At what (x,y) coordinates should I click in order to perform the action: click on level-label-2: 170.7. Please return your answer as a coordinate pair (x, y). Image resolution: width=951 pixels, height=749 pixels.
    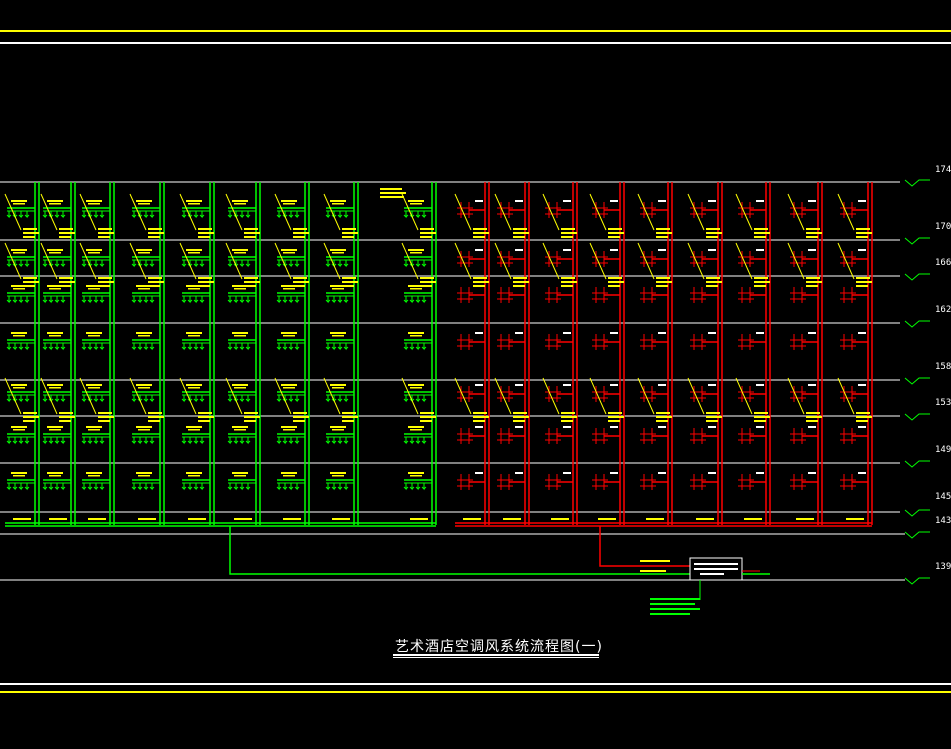
    Looking at the image, I should click on (943, 227).